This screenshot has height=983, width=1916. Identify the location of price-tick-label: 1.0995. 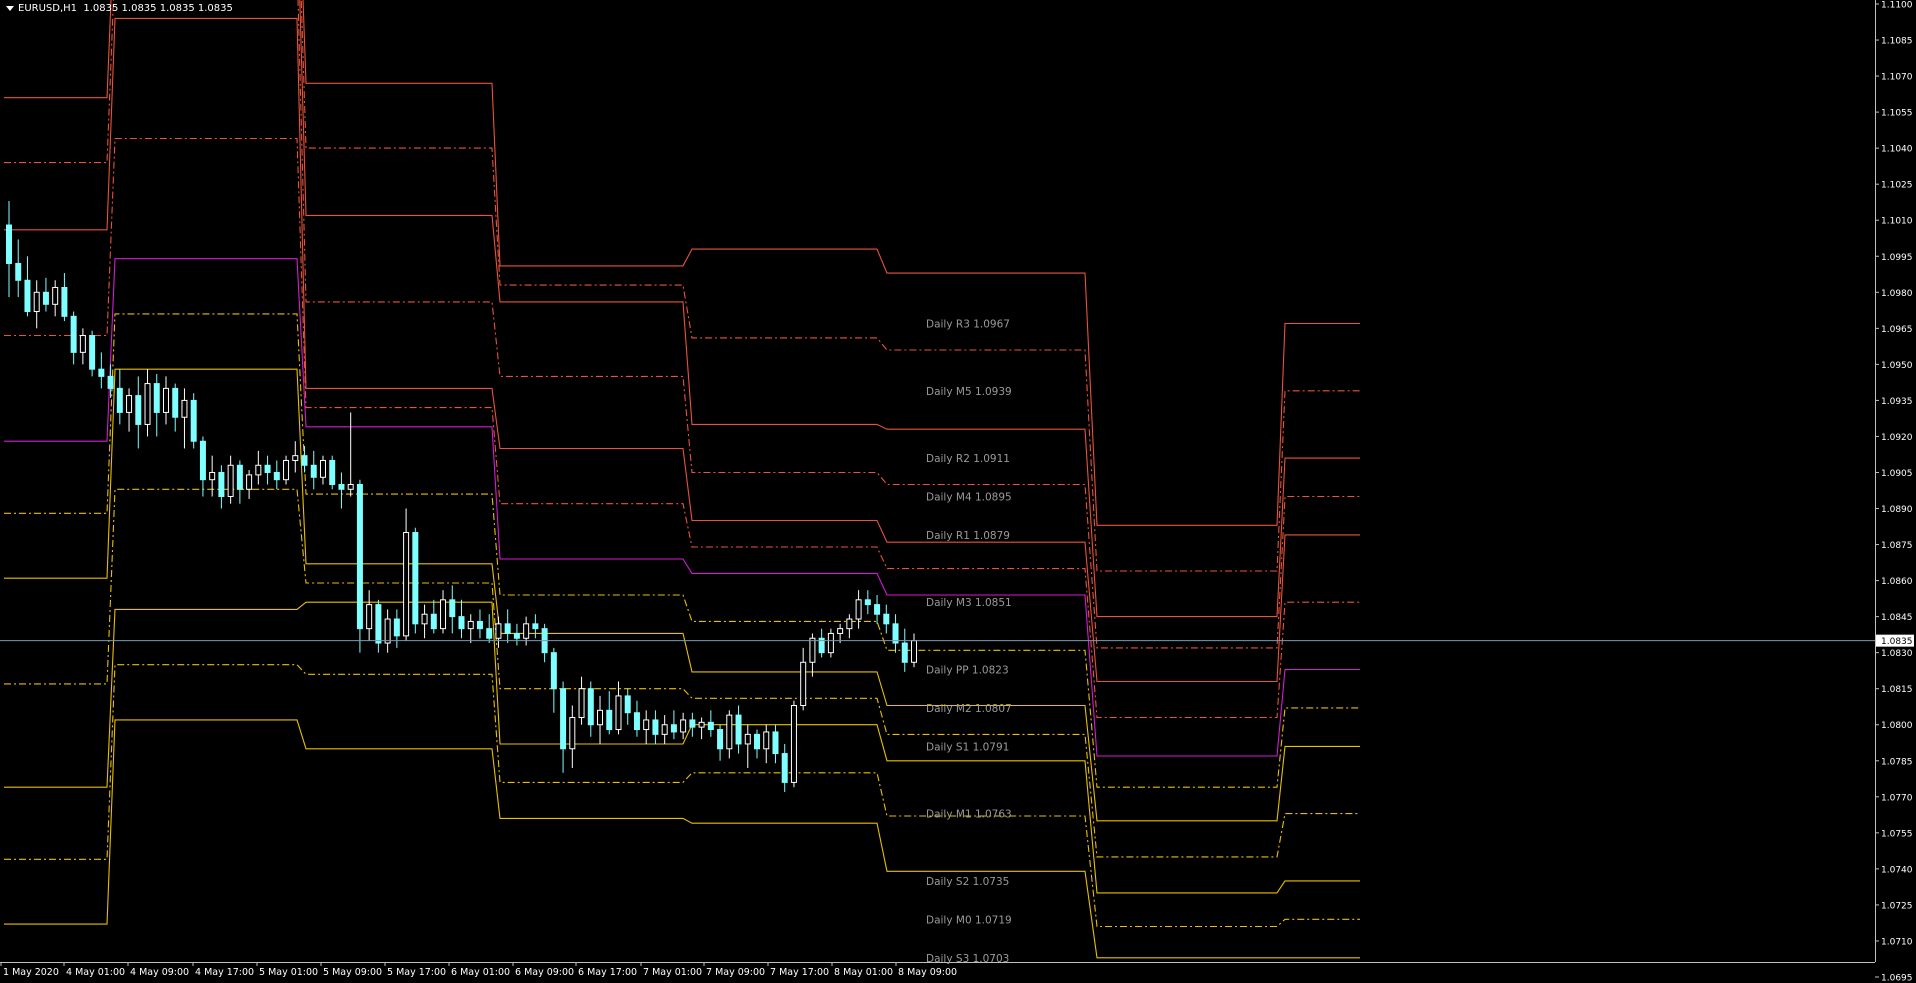
(1897, 258).